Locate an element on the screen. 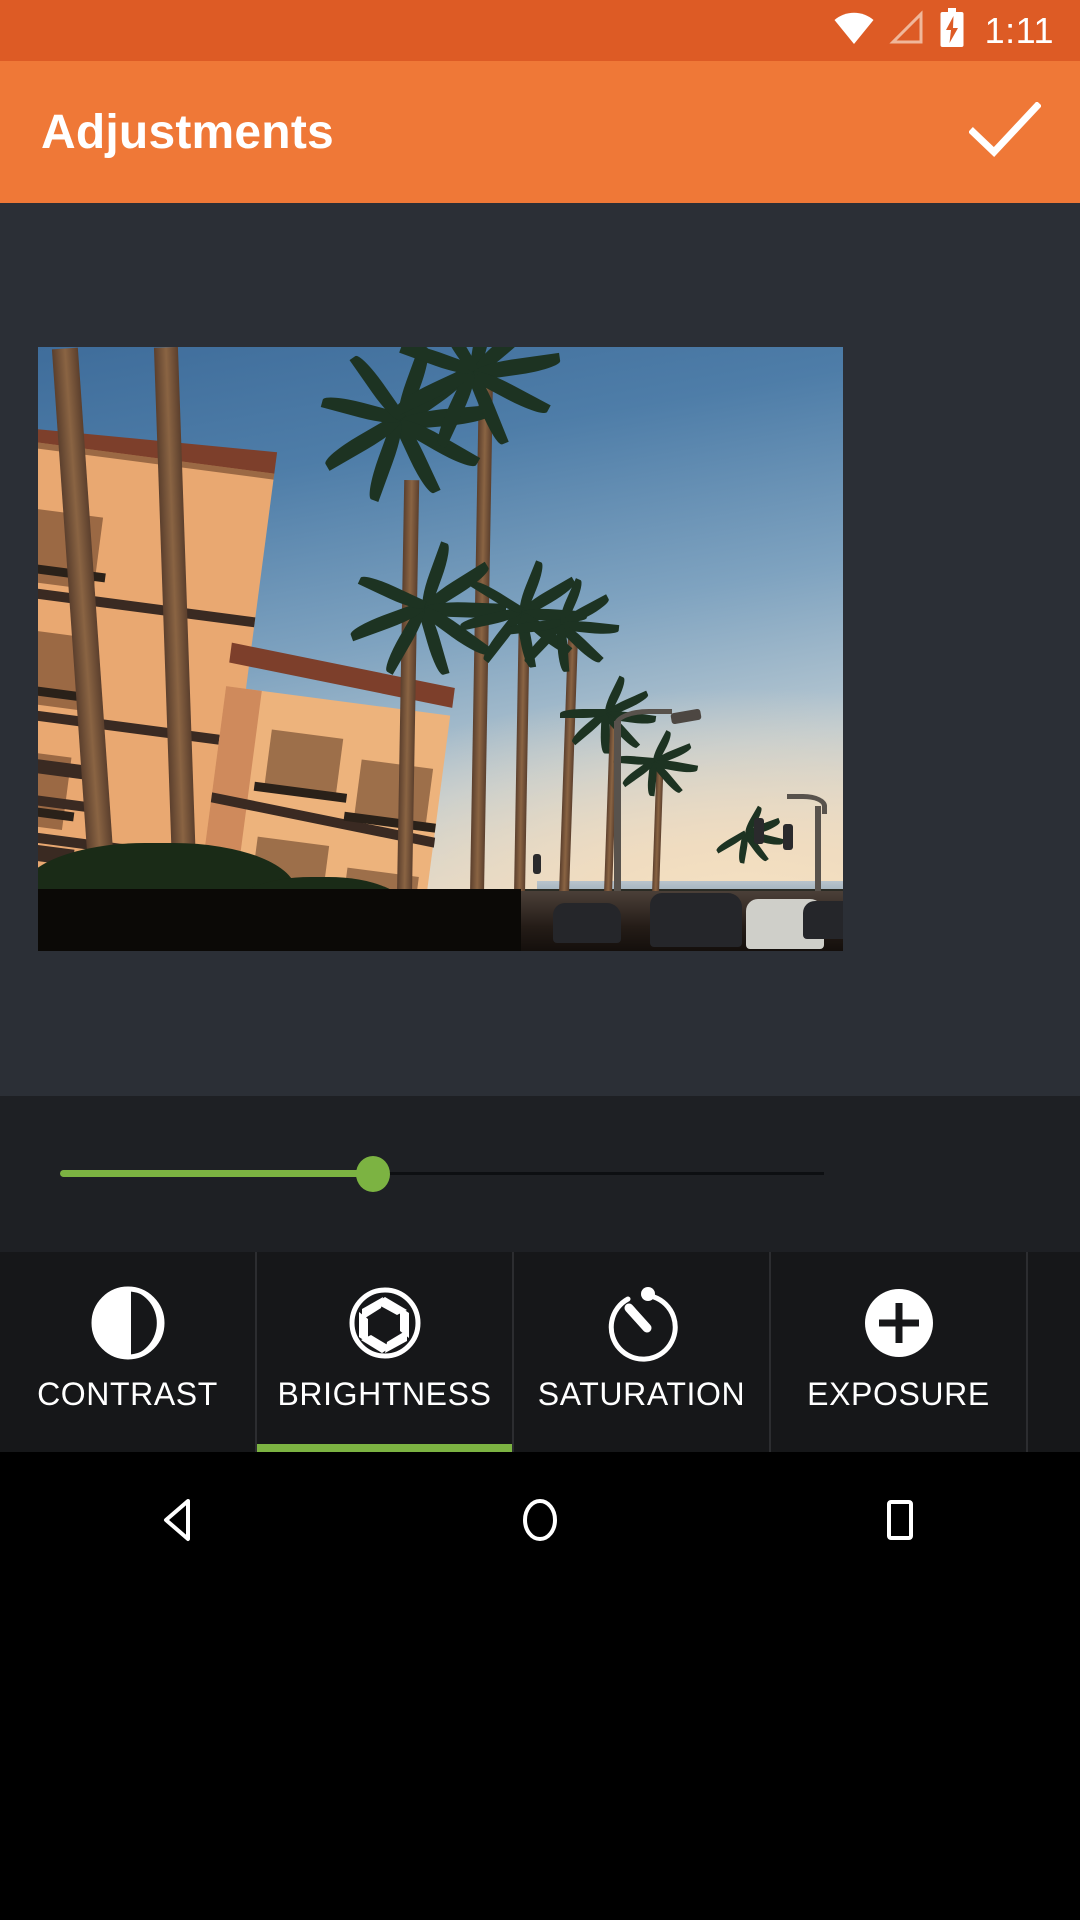 The width and height of the screenshot is (1080, 1920). timer-icon is located at coordinates (642, 1323).